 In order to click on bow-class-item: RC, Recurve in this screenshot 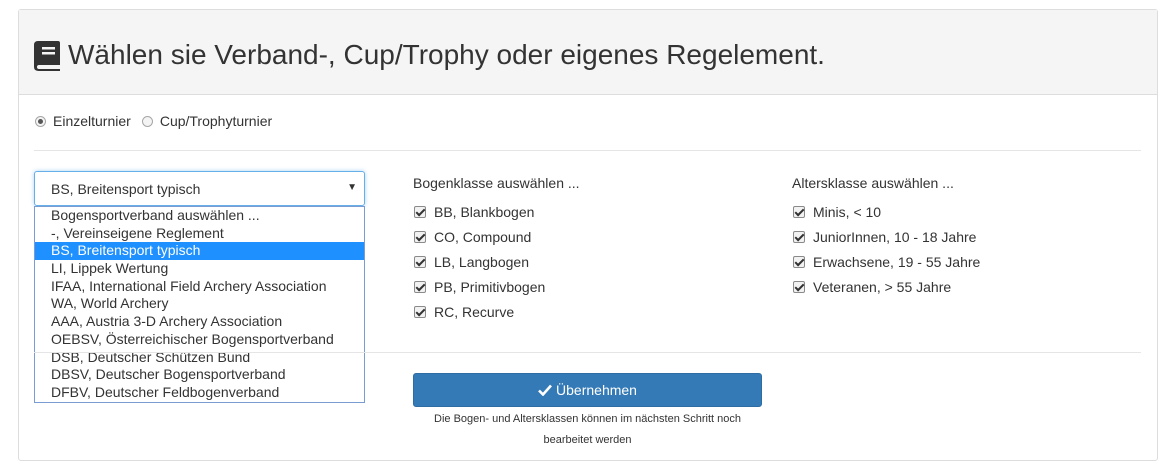, I will do `click(479, 311)`.